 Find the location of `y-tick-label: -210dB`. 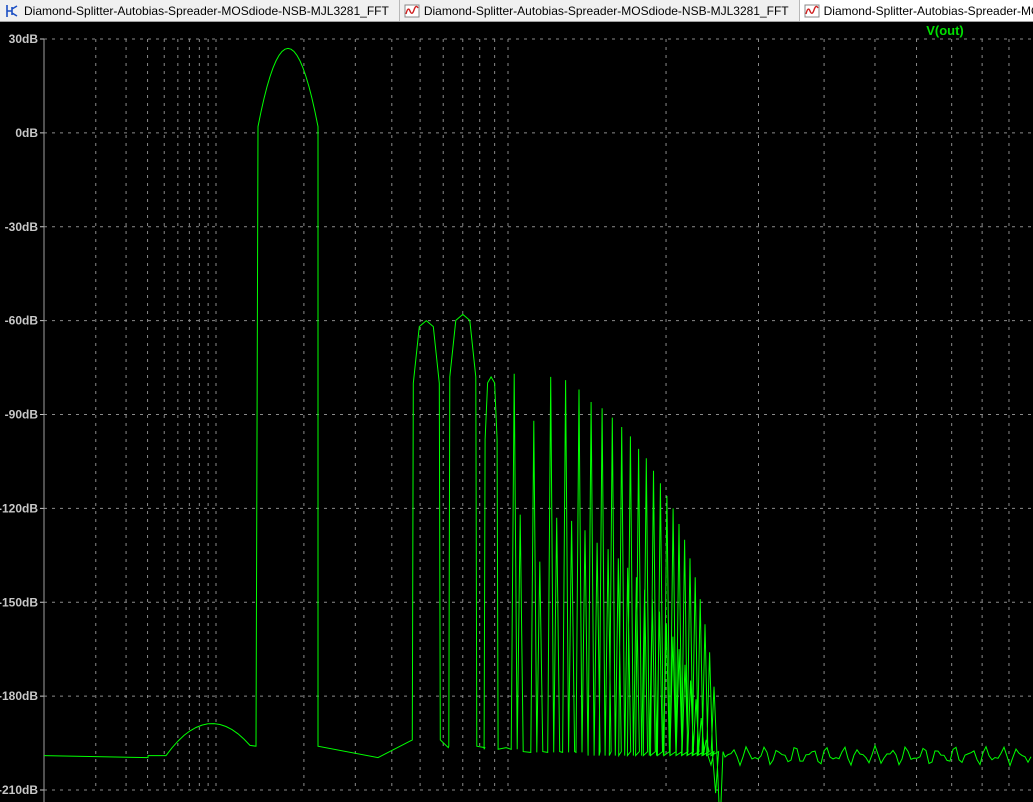

y-tick-label: -210dB is located at coordinates (19, 790).